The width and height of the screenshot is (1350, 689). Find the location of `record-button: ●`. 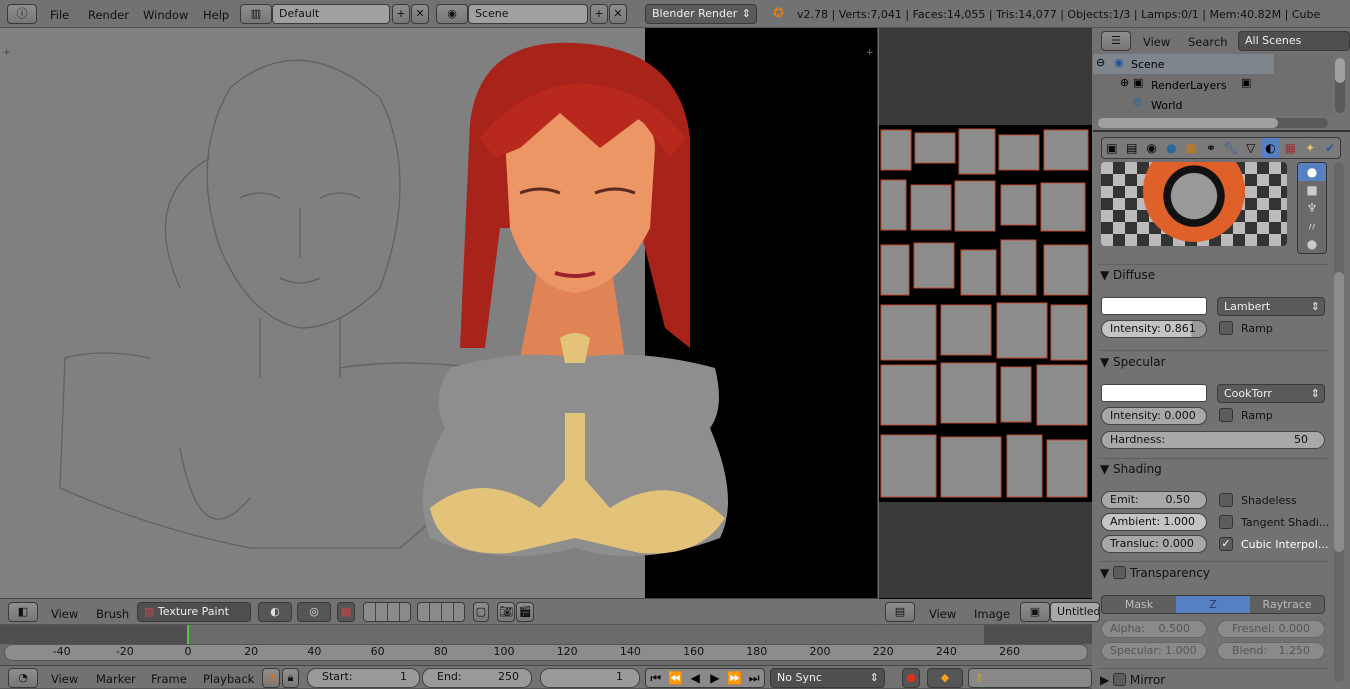

record-button: ● is located at coordinates (911, 678).